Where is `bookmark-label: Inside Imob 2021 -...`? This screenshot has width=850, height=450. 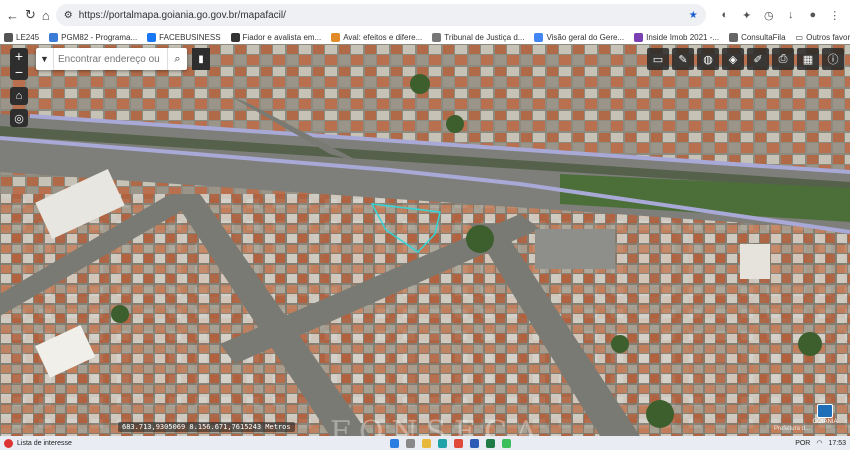
bookmark-label: Inside Imob 2021 -... is located at coordinates (683, 37).